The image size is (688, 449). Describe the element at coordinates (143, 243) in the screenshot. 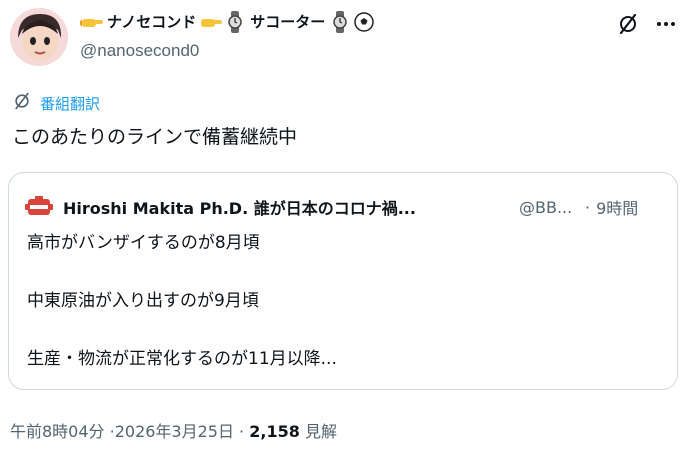

I see `quoted-line: 高市がバンザイするのが8月頃` at that location.